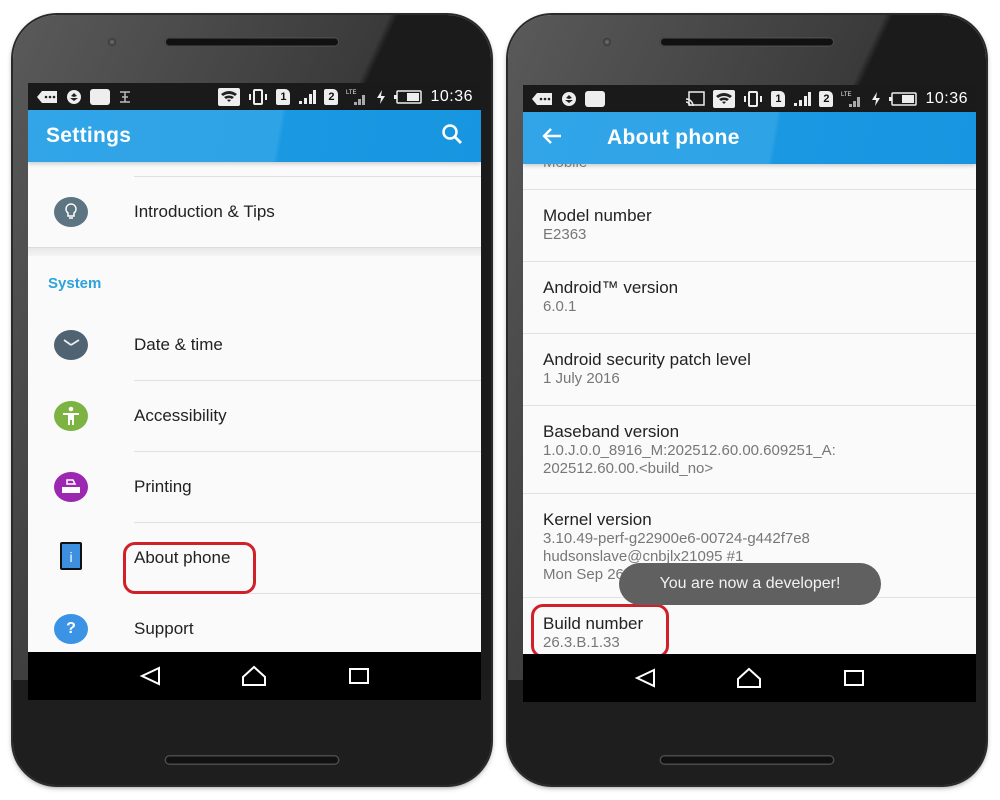 This screenshot has width=1000, height=800. I want to click on info-item-value: E2363, so click(565, 234).